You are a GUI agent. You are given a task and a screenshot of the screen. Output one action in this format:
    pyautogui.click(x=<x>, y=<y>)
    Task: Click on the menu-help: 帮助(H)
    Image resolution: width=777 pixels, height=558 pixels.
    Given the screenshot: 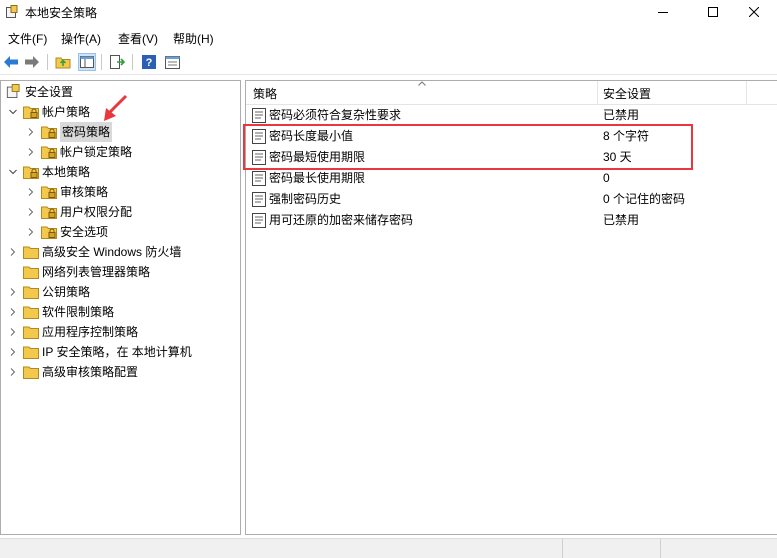 What is the action you would take?
    pyautogui.click(x=193, y=38)
    